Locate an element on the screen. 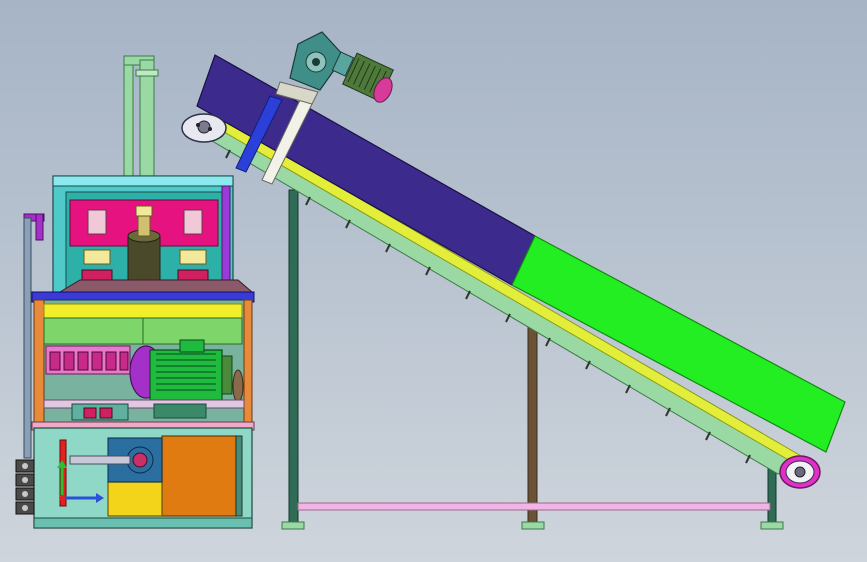  base-rail is located at coordinates (534, 506).